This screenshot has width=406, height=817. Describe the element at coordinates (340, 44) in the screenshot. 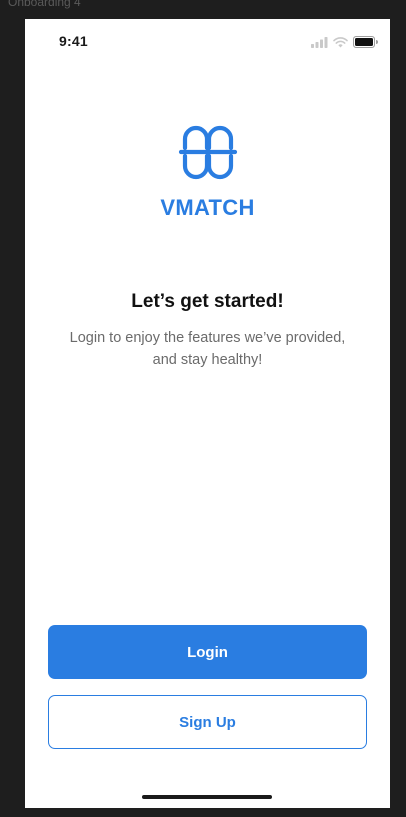

I see `wifi-icon` at that location.